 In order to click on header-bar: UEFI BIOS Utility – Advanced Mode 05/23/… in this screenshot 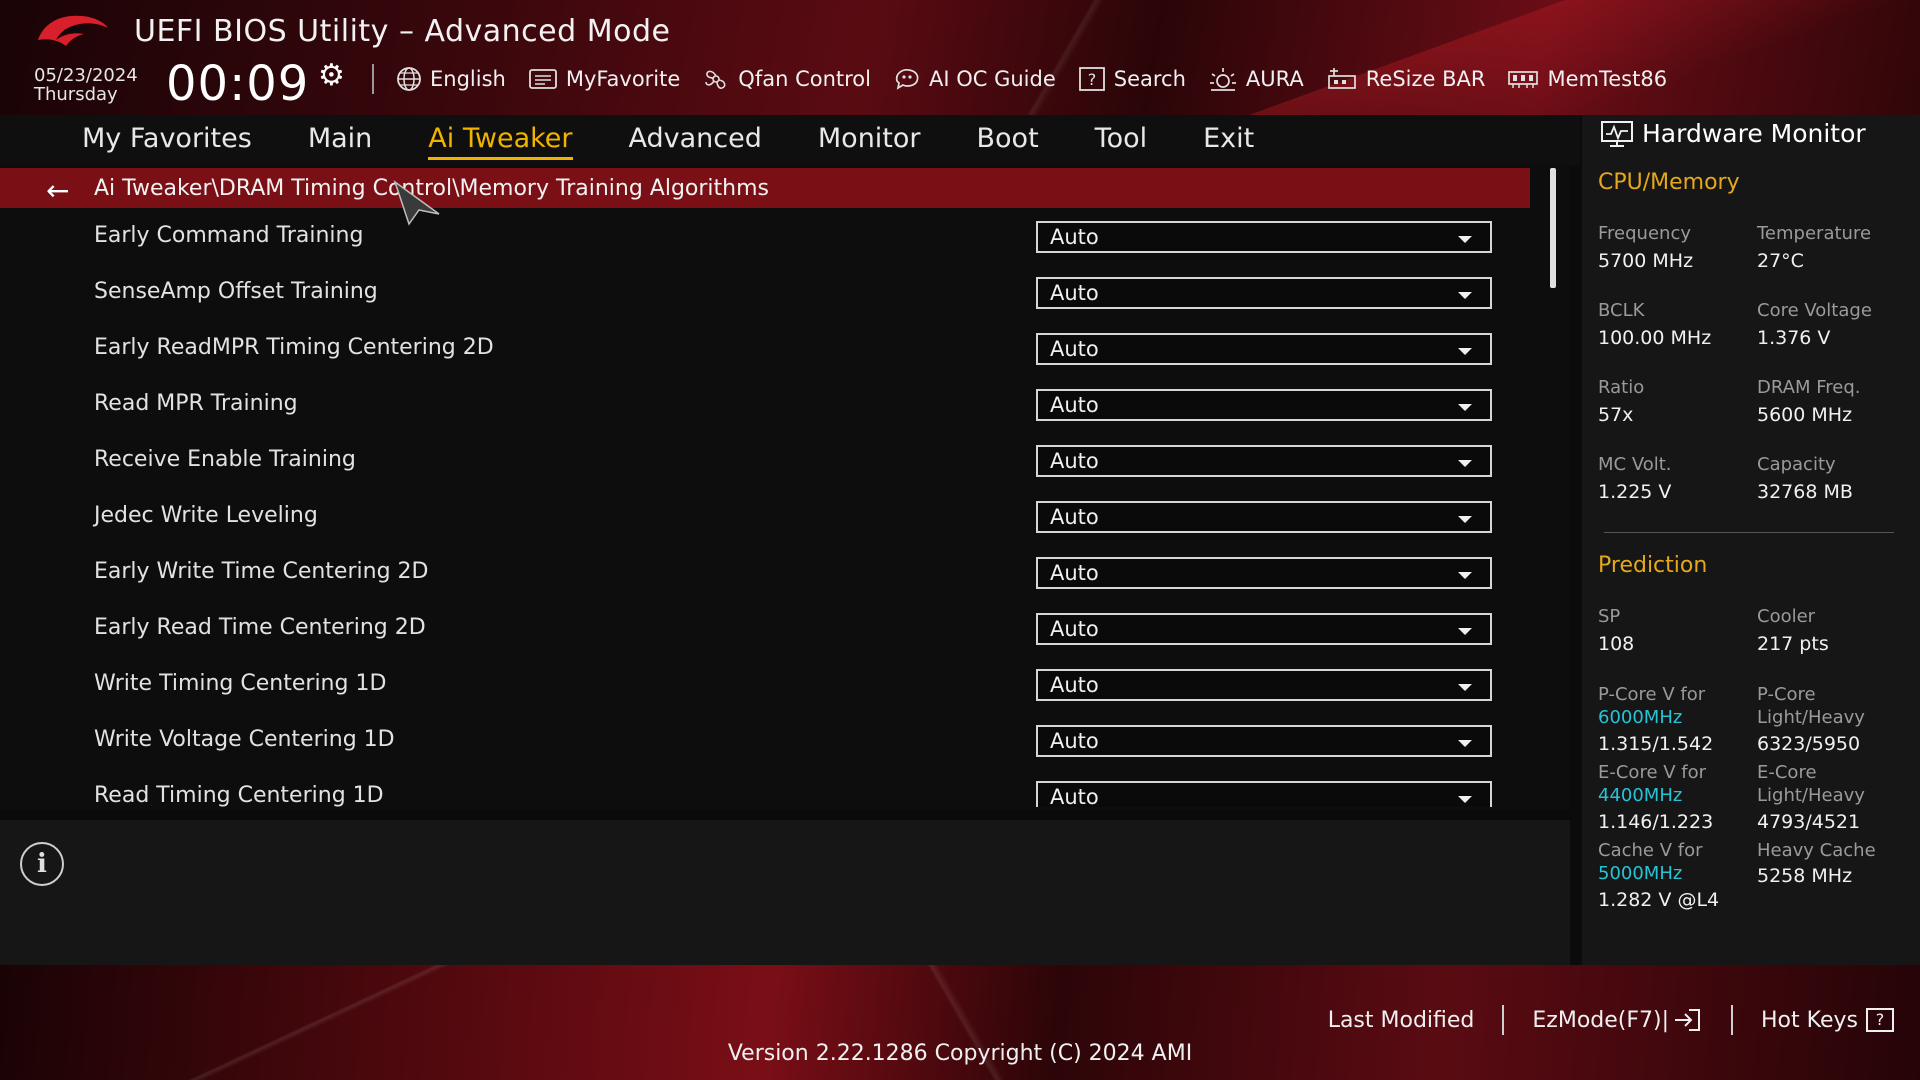, I will do `click(960, 57)`.